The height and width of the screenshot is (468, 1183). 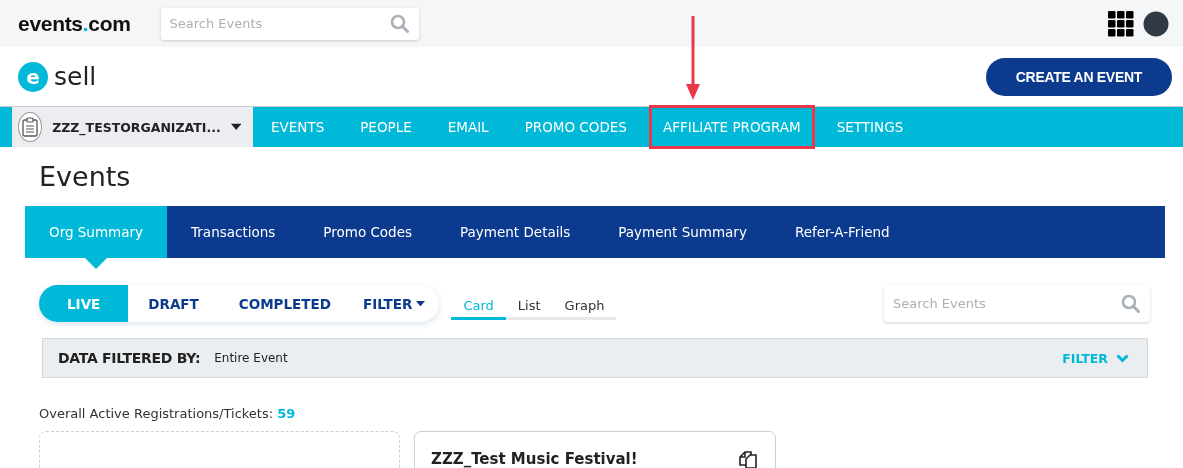 What do you see at coordinates (1121, 23) in the screenshot?
I see `apps-grid-icon` at bounding box center [1121, 23].